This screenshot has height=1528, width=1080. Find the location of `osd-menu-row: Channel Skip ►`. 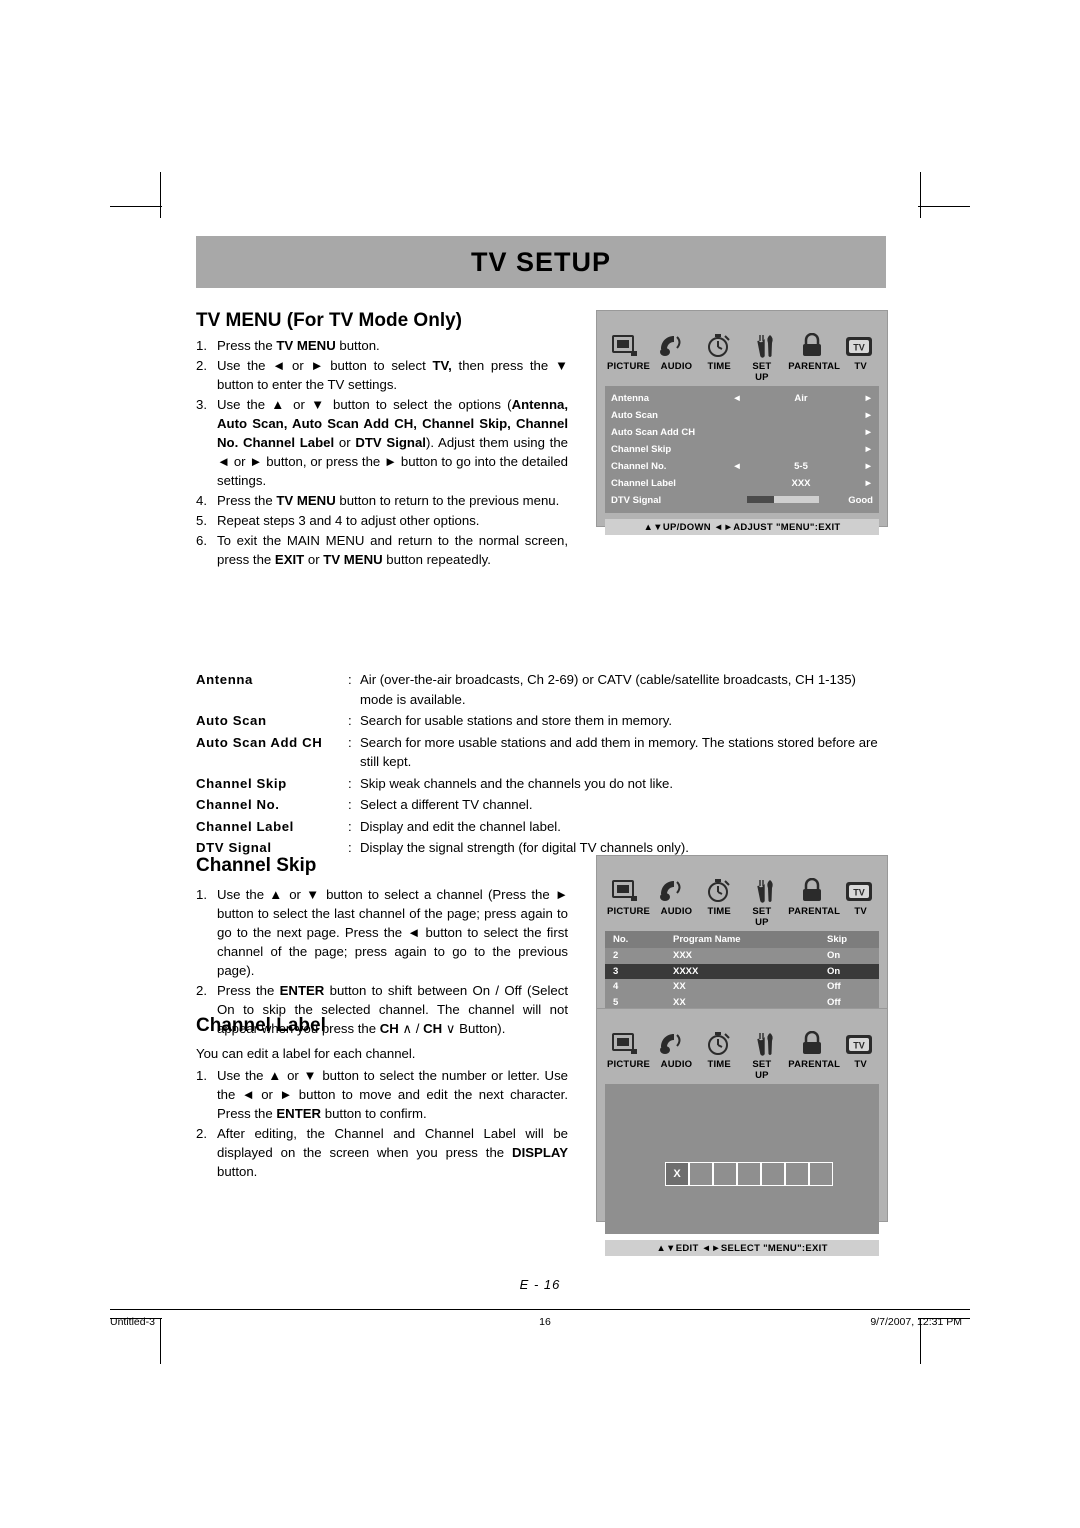

osd-menu-row: Channel Skip ► is located at coordinates (742, 449).